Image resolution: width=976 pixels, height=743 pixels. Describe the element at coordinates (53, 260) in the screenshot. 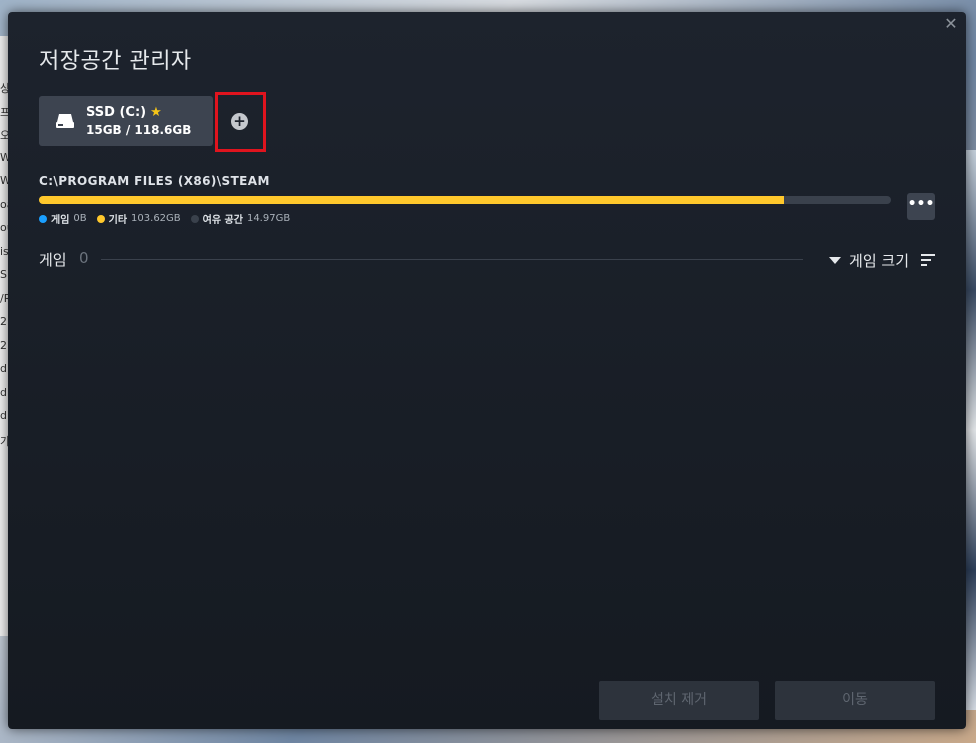

I see `games-label: 게임` at that location.